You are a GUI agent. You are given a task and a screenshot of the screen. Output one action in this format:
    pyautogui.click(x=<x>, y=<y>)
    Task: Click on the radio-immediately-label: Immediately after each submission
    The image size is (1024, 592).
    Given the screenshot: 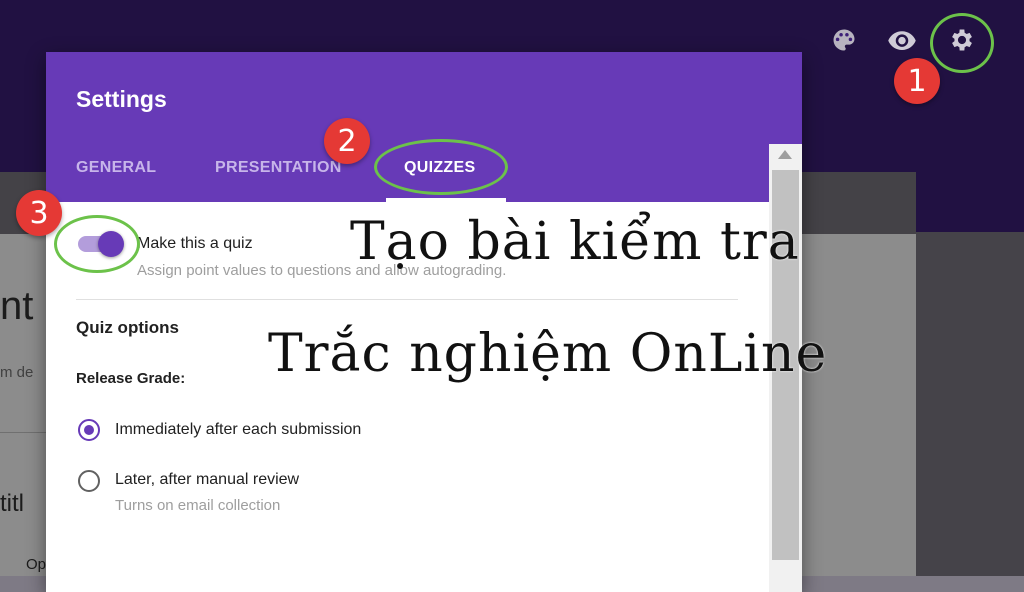 What is the action you would take?
    pyautogui.click(x=238, y=430)
    